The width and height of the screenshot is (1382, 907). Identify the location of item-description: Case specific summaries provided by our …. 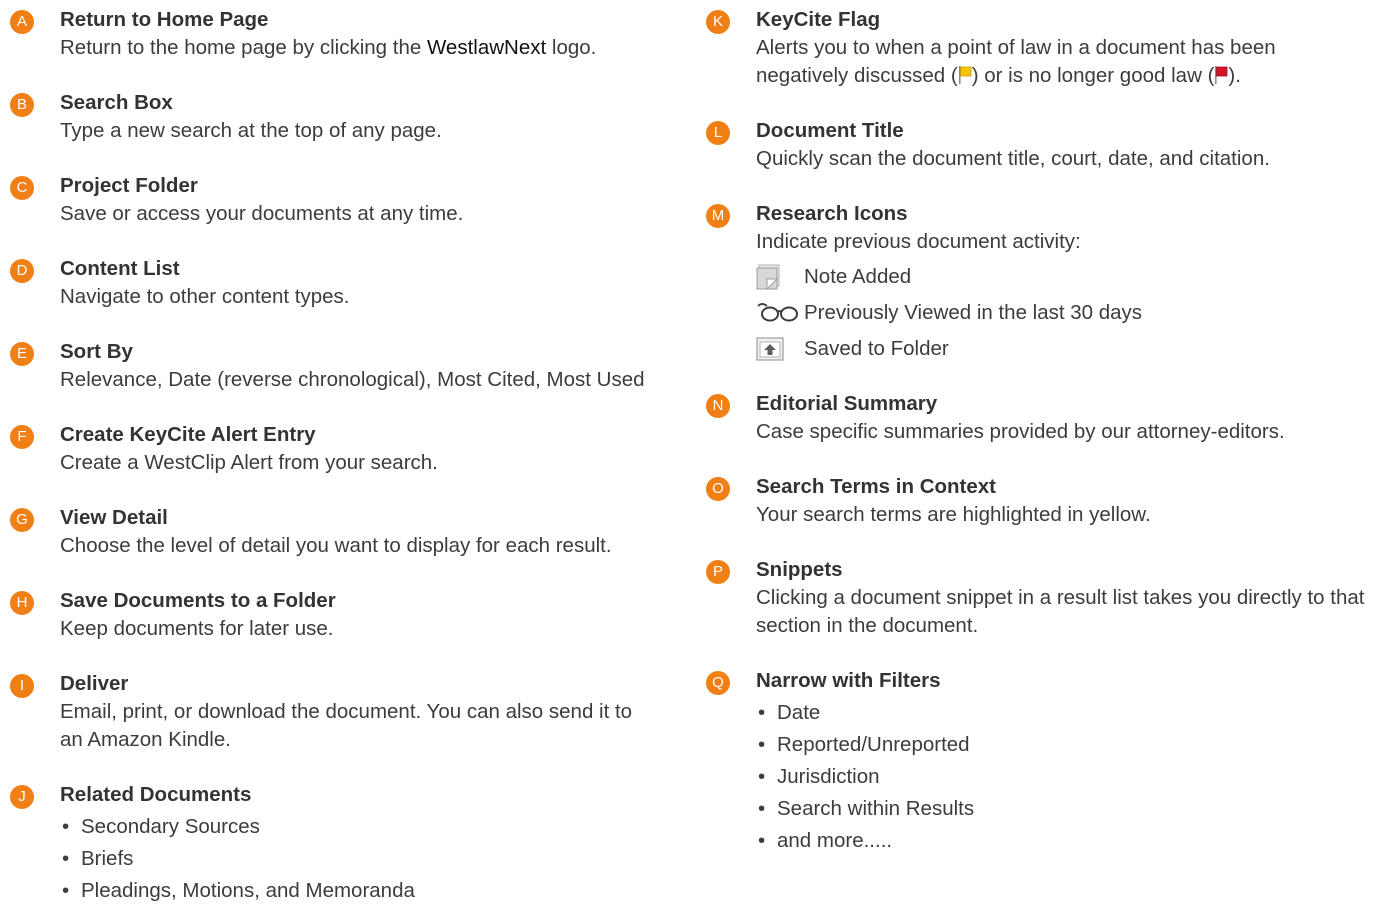
(1020, 431).